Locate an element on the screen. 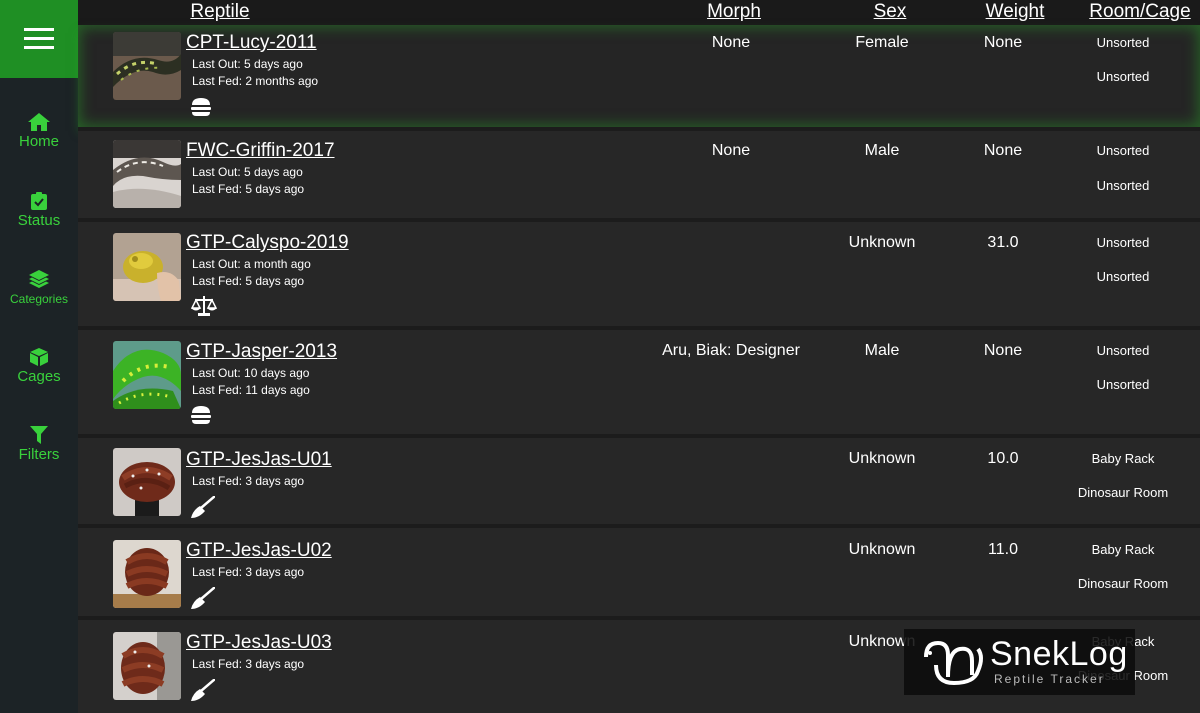 The image size is (1200, 713). nav-categories: Categories is located at coordinates (39, 289).